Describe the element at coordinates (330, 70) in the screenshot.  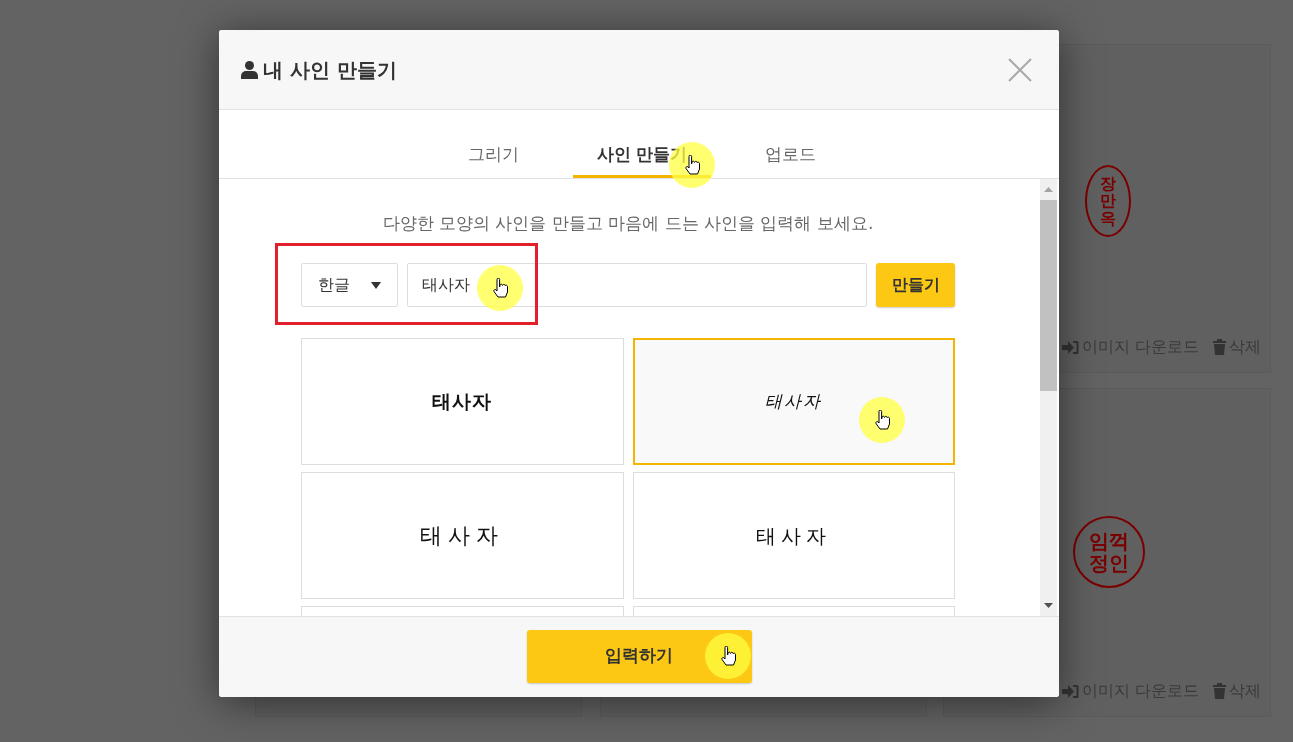
I see `dialog-title: 내 사인 만들기` at that location.